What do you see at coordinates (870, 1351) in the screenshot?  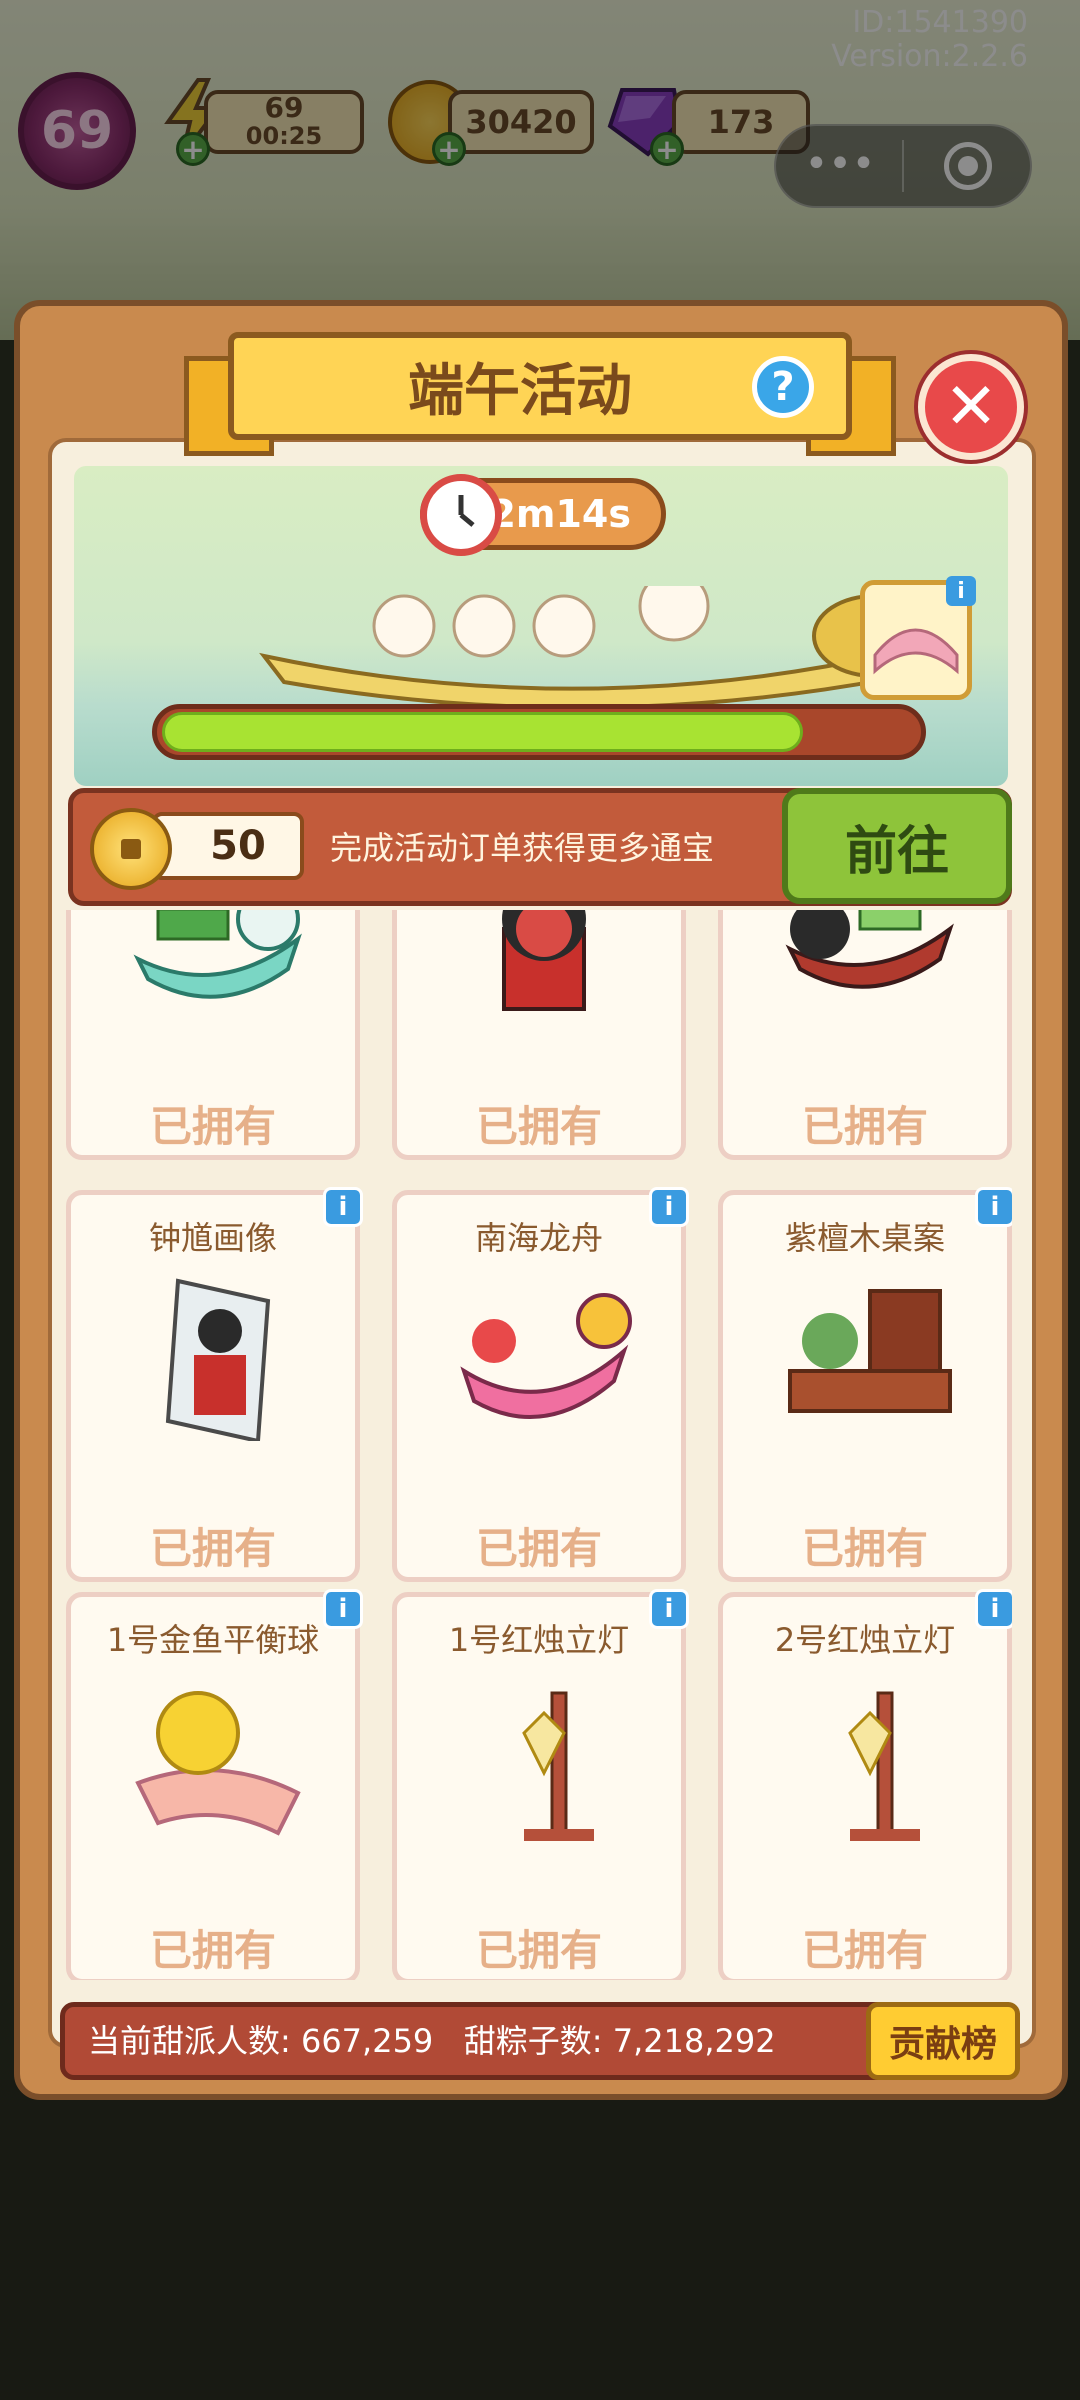 I see `desk-icon` at bounding box center [870, 1351].